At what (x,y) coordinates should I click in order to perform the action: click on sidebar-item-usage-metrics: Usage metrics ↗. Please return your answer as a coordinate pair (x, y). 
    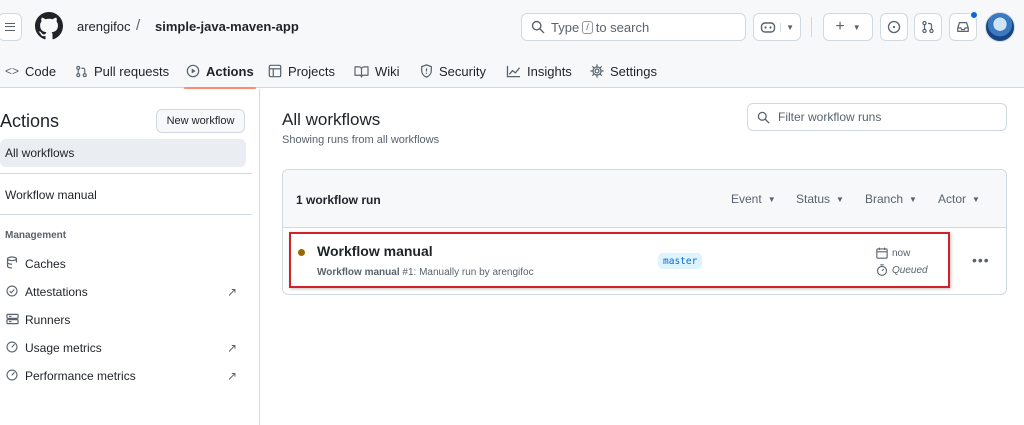
    Looking at the image, I should click on (125, 348).